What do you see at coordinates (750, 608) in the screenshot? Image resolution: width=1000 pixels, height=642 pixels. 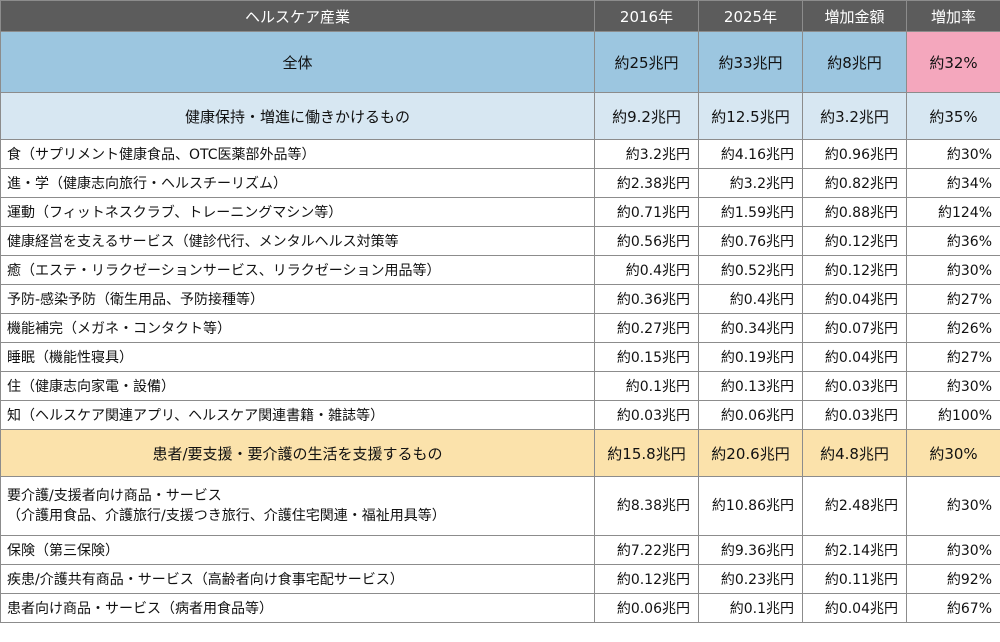 I see `row-2025: 約0.1兆円` at bounding box center [750, 608].